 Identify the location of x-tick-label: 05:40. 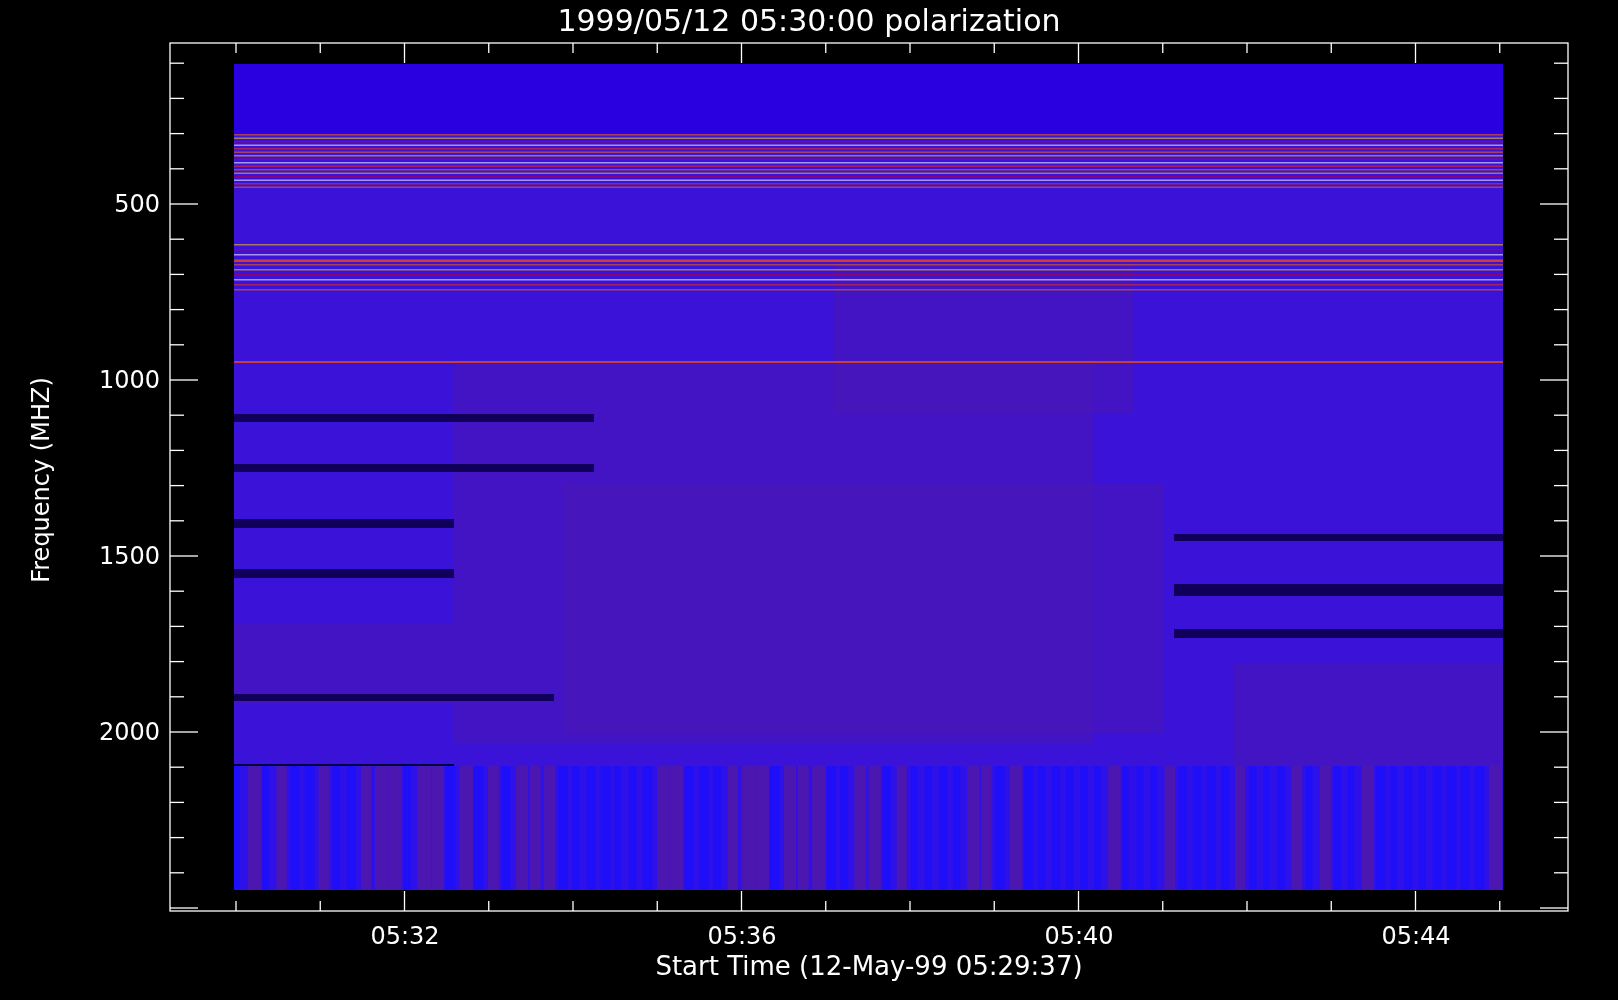
(1079, 936).